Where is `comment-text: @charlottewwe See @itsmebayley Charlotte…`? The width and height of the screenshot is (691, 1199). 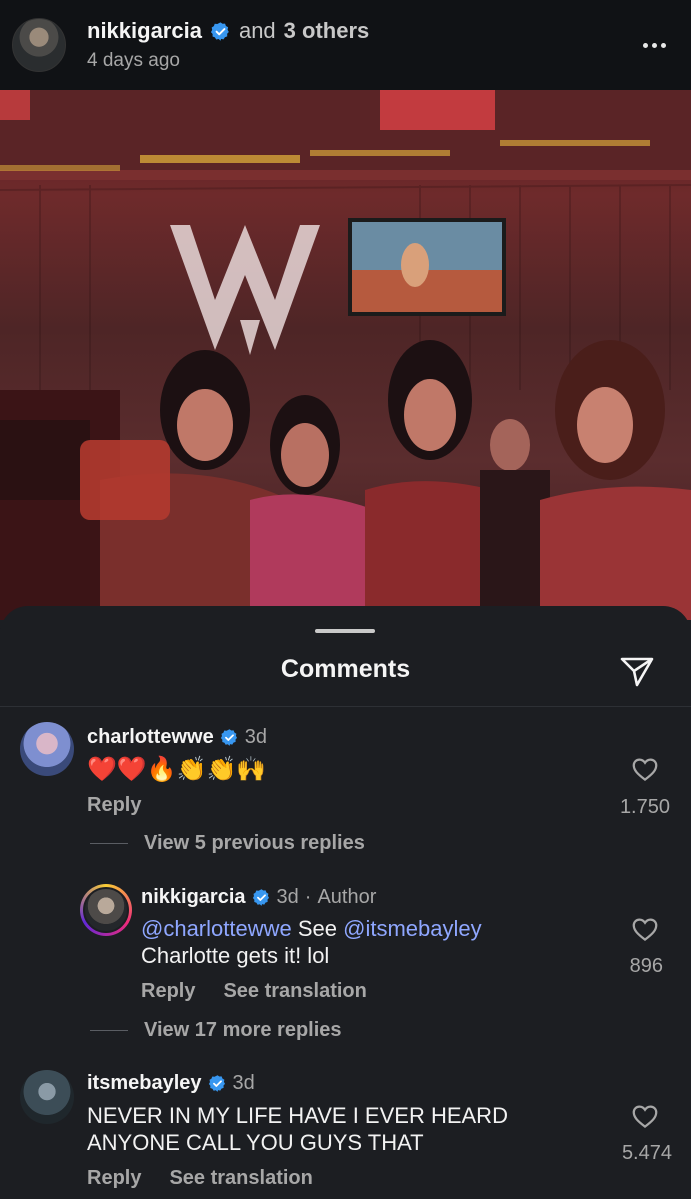 comment-text: @charlottewwe See @itsmebayley Charlotte… is located at coordinates (311, 942).